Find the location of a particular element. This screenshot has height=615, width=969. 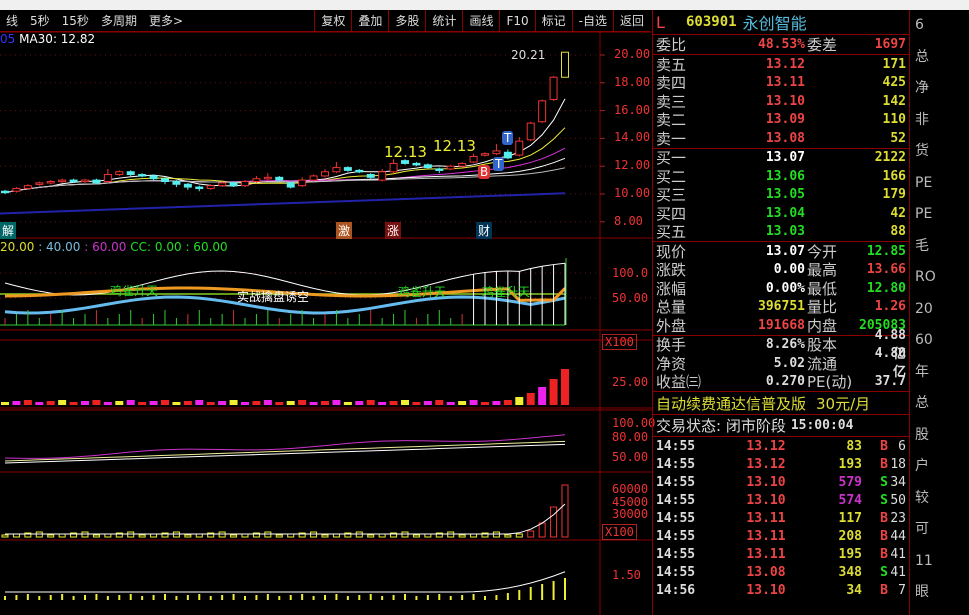

book-row: 卖三 13.10 142 is located at coordinates (781, 101).